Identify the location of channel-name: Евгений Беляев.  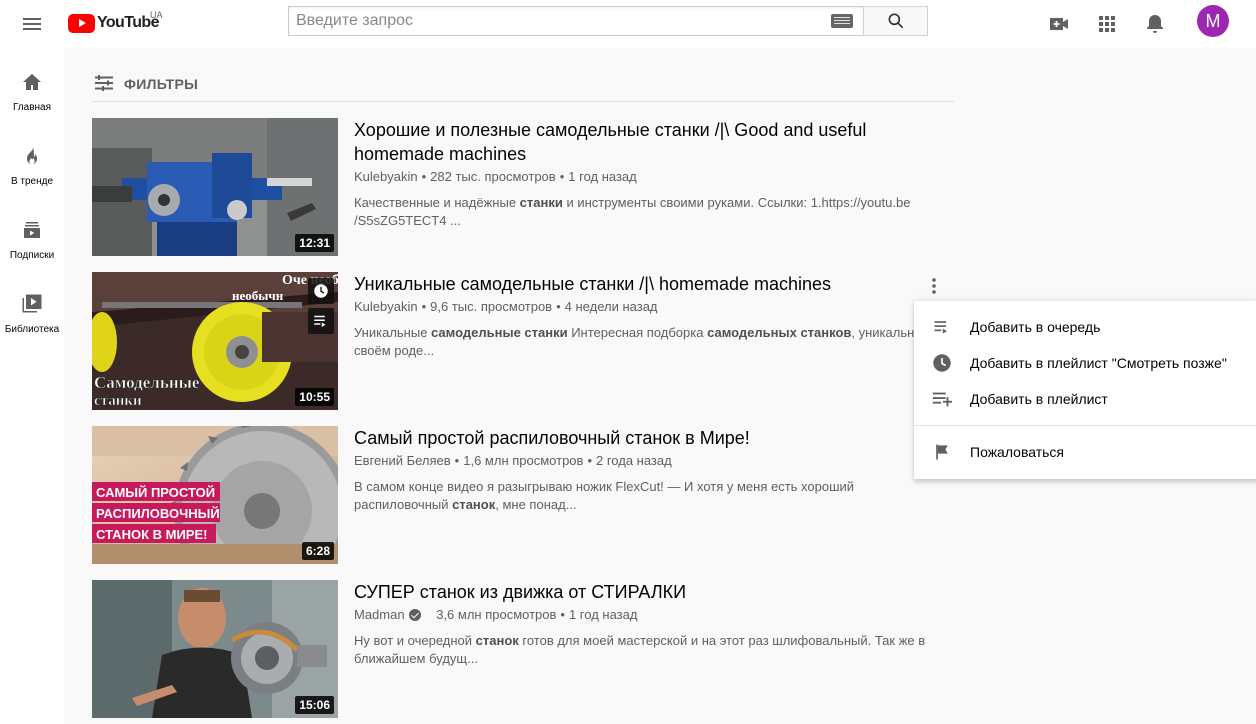
(402, 461).